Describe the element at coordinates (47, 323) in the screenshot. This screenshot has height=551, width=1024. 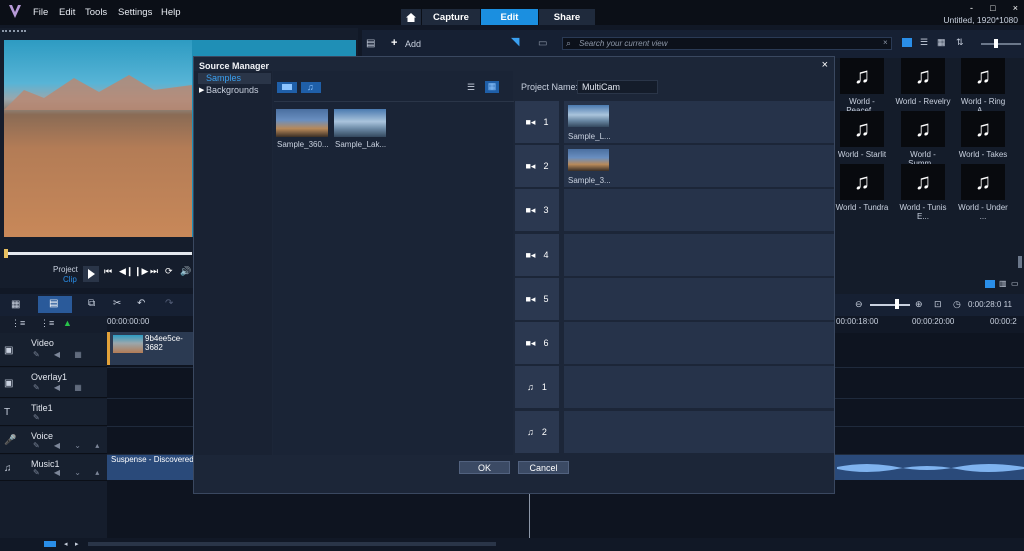
I see `chapter-icon: ⋮≡` at that location.